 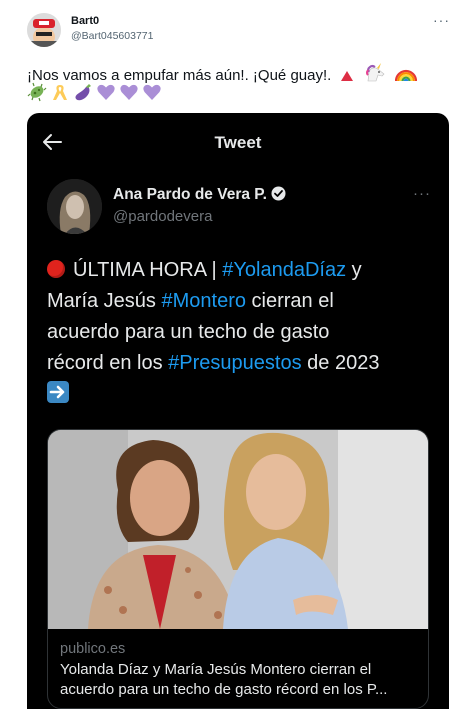 I want to click on inner-tweet-line: María Jesús #Montero cierran el, so click(x=190, y=301).